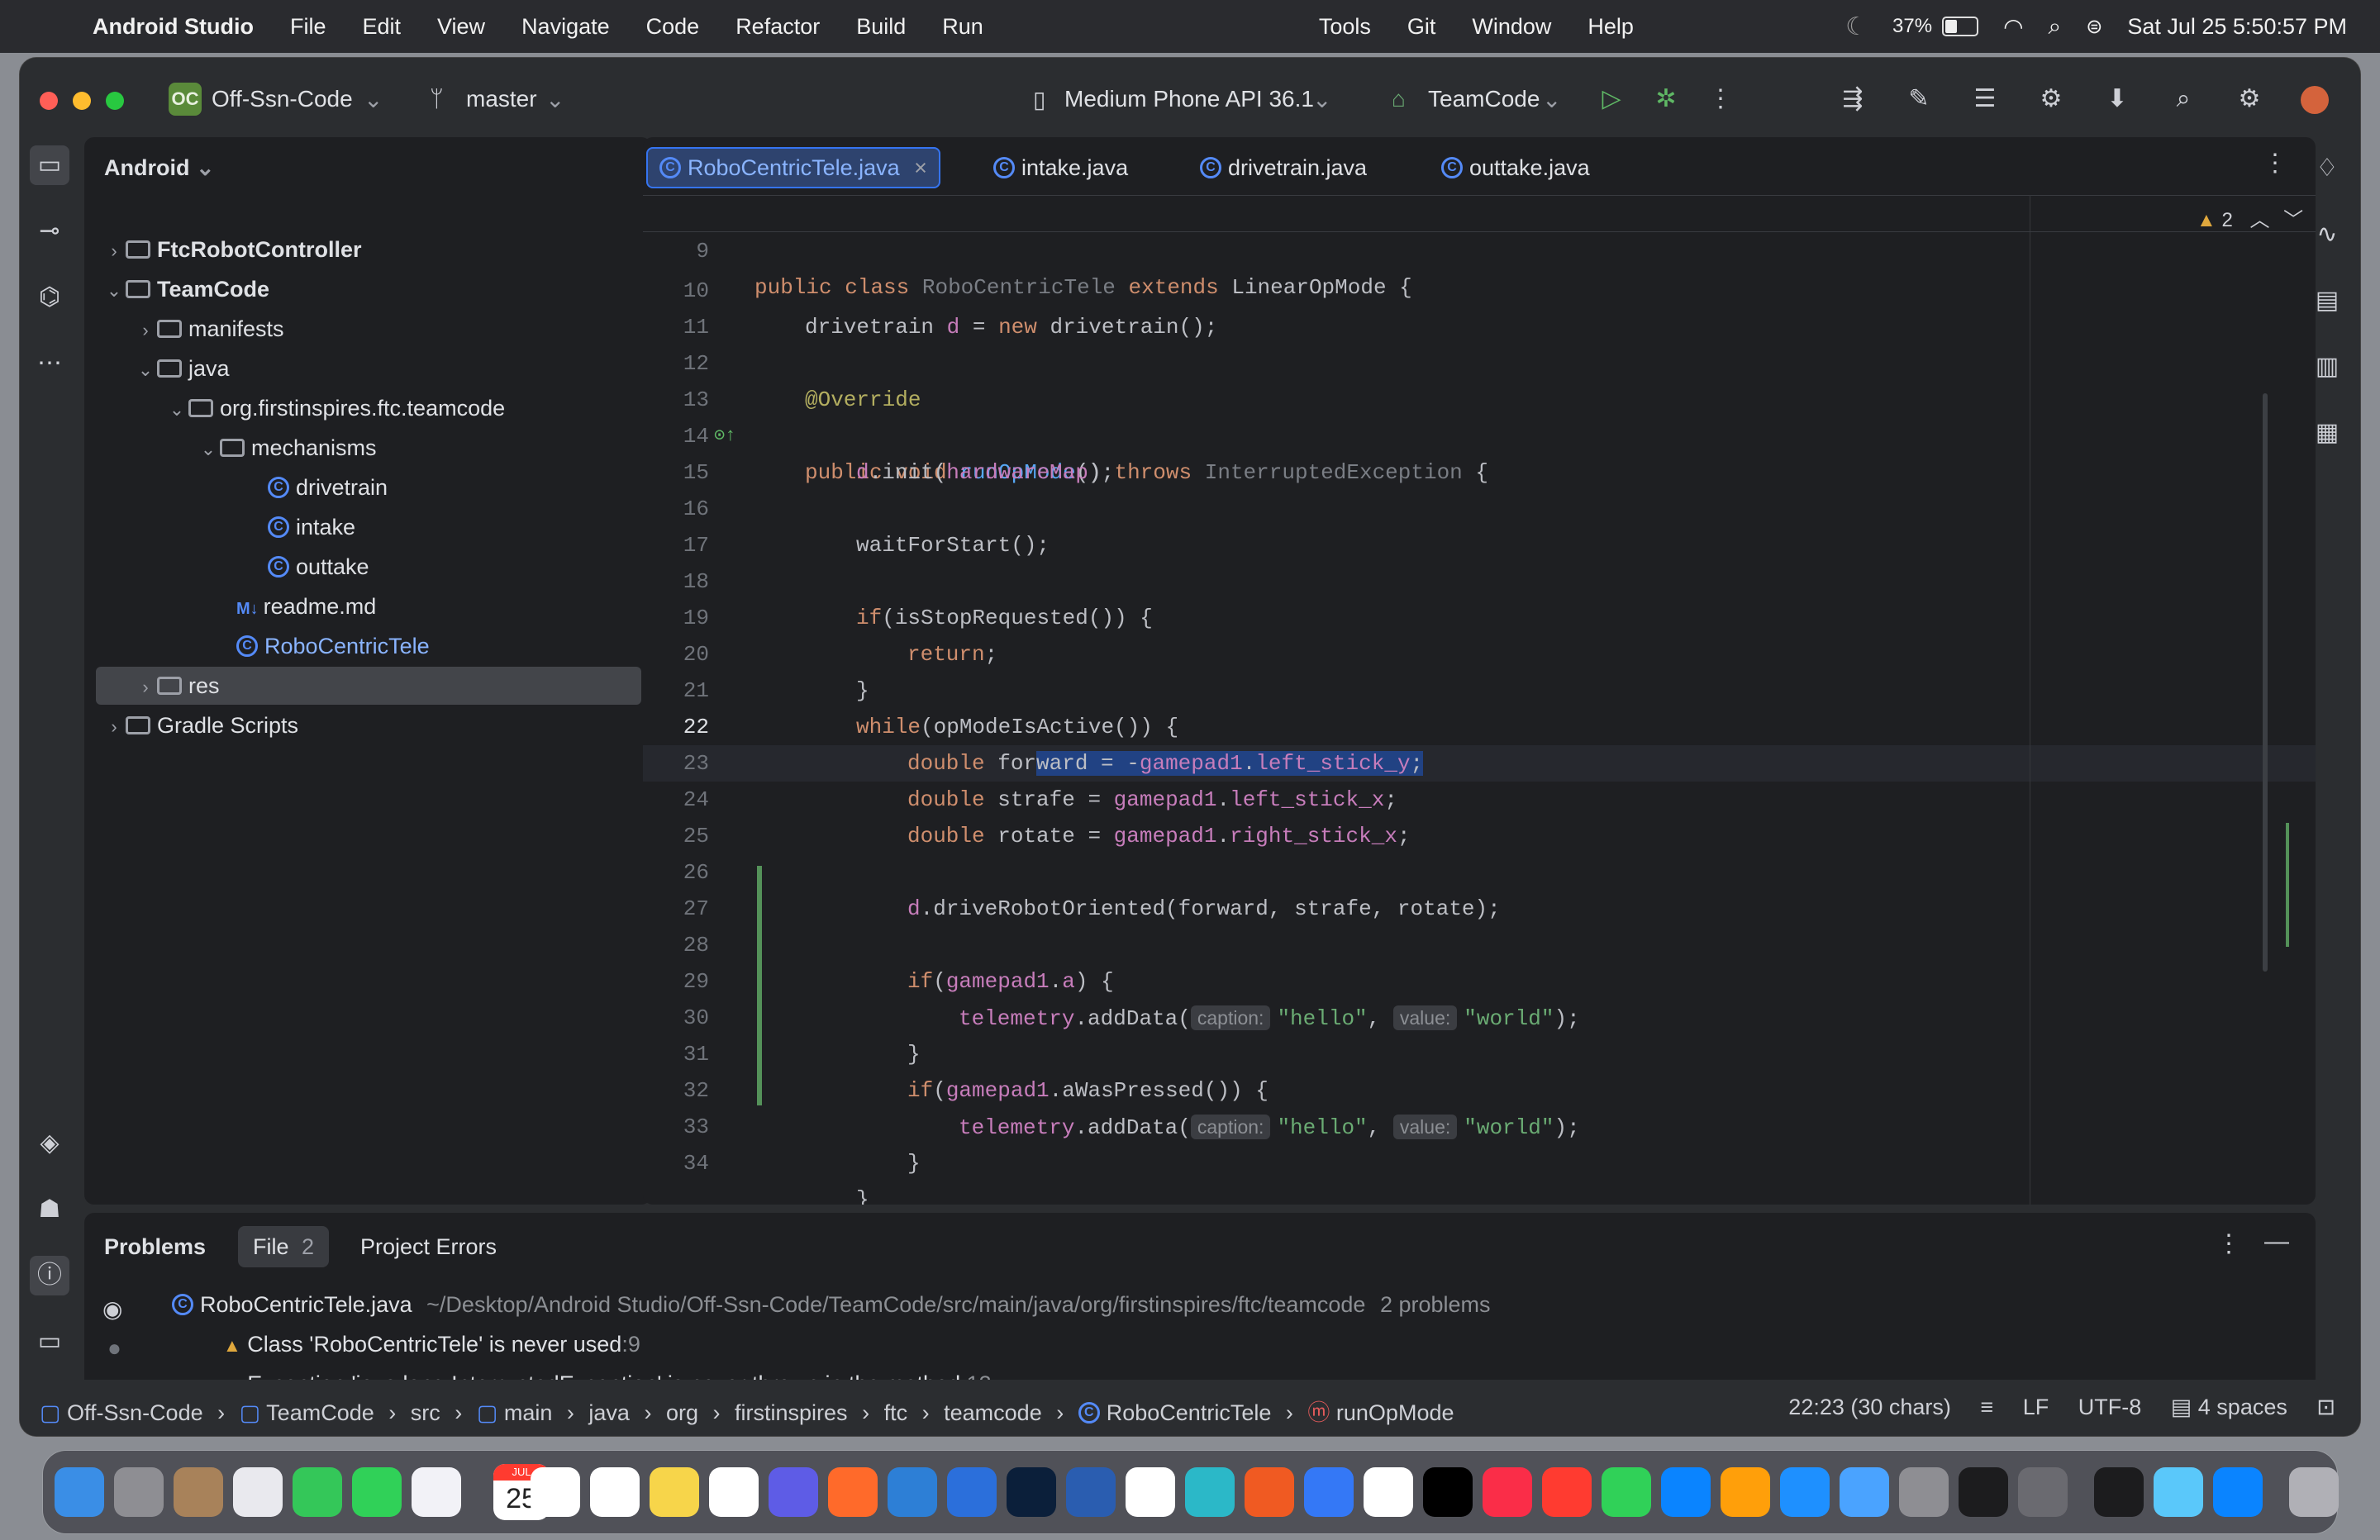 The width and height of the screenshot is (2380, 1540). I want to click on device-manager-icon: ⚙, so click(2051, 99).